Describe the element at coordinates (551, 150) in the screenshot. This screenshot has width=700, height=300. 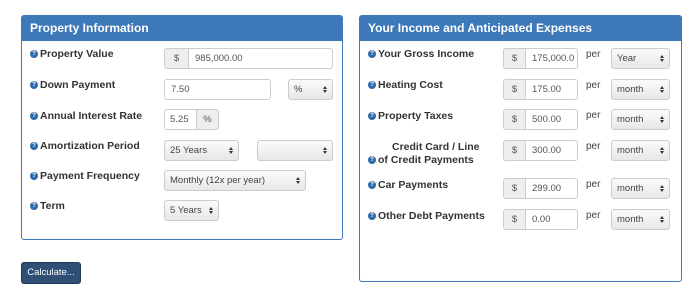
I see `credit-card-input: 300.00` at that location.